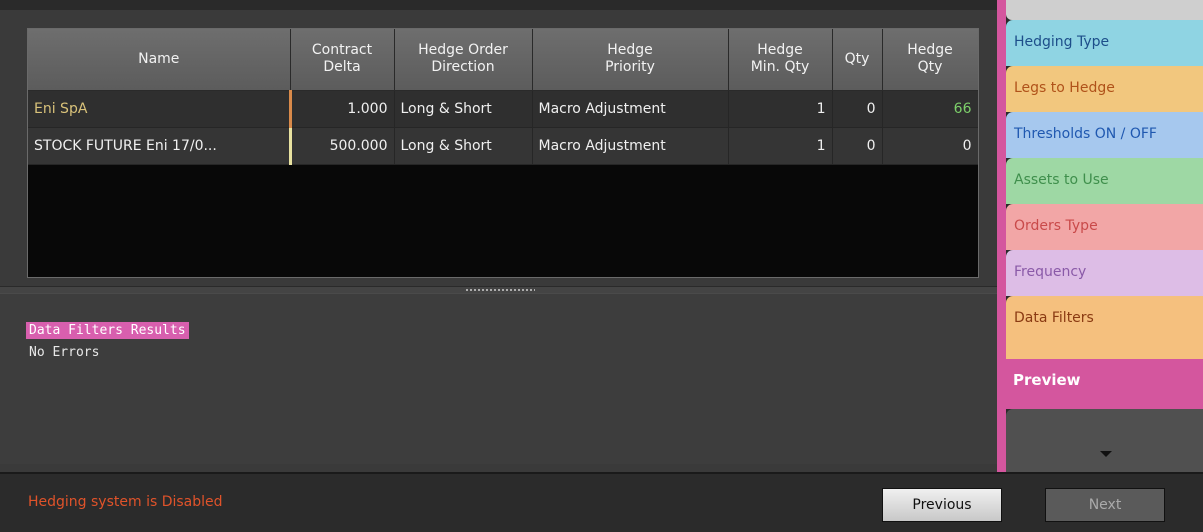 This screenshot has height=532, width=1203. What do you see at coordinates (342, 146) in the screenshot?
I see `cell-contract-delta: 500.000` at bounding box center [342, 146].